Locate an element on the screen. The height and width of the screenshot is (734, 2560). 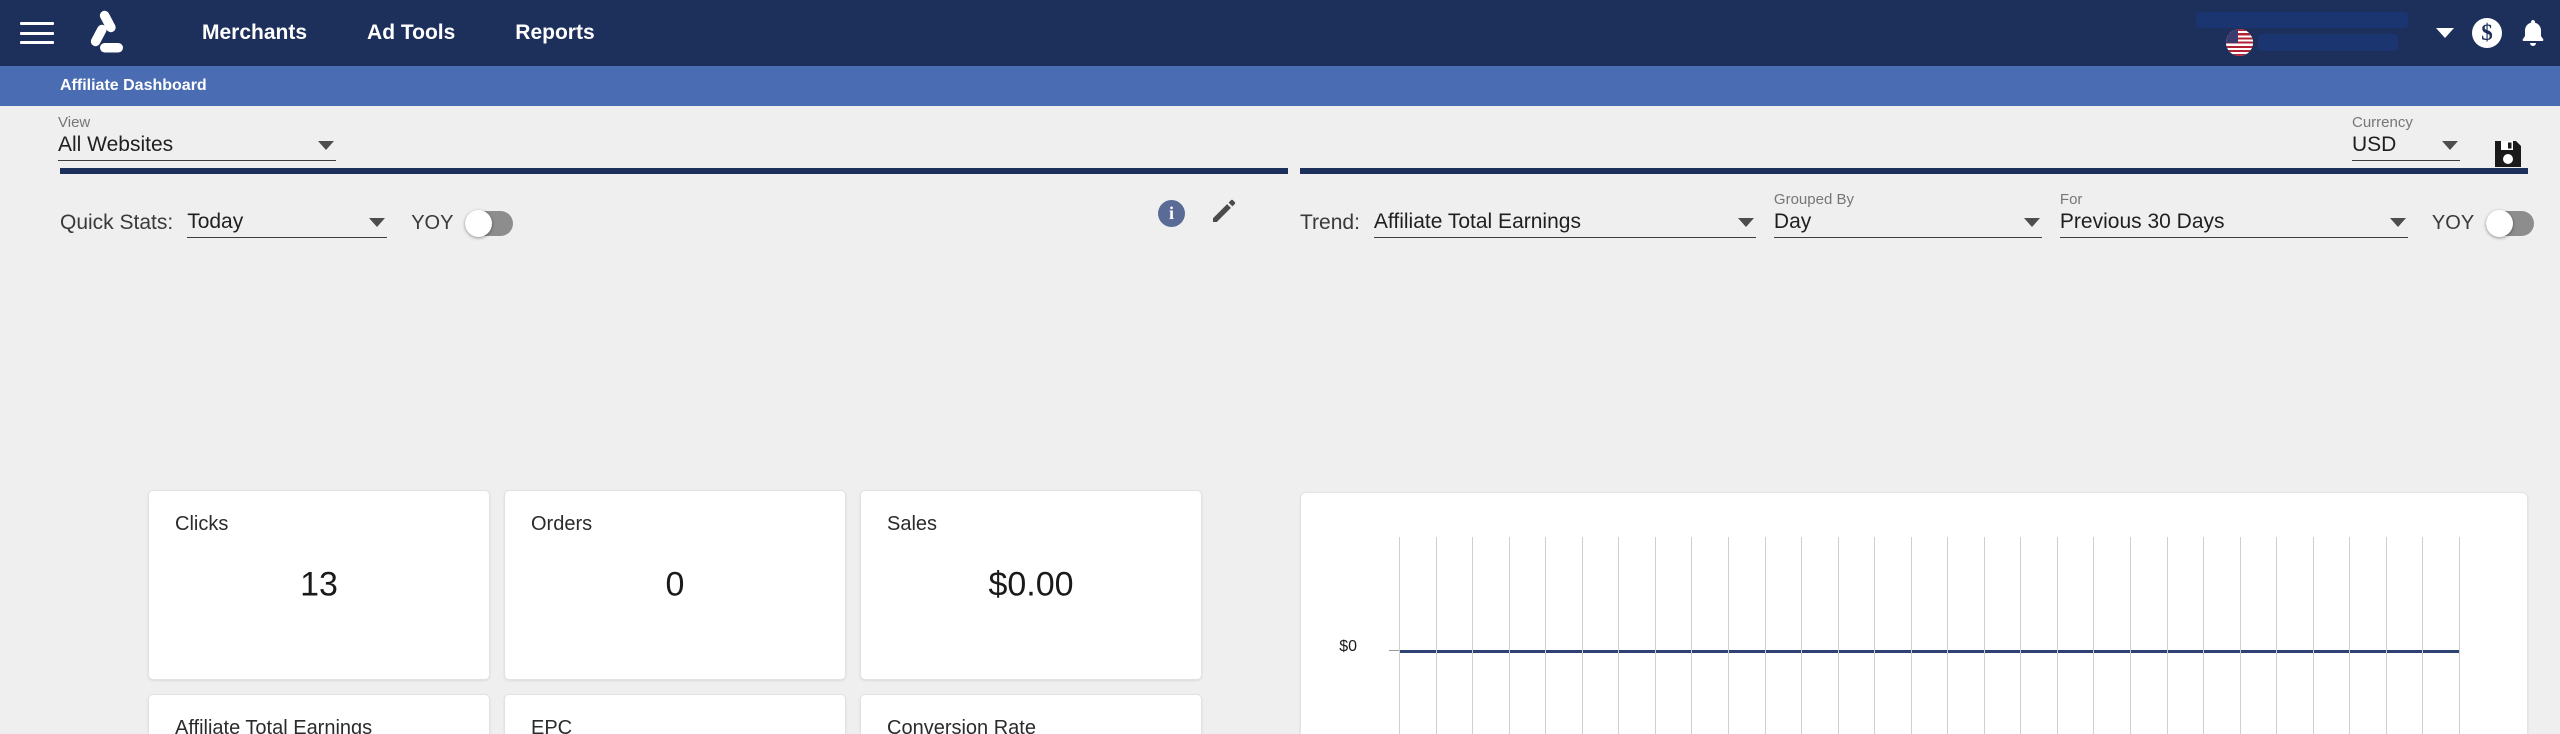
trend-for-field: For Previous 30 Days is located at coordinates (2233, 214).